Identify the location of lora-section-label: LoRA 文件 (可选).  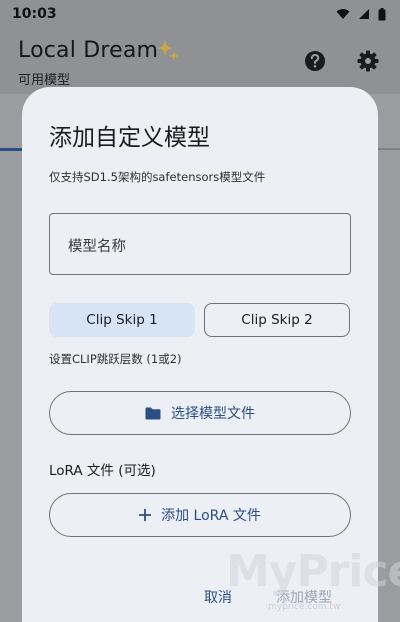
(102, 471).